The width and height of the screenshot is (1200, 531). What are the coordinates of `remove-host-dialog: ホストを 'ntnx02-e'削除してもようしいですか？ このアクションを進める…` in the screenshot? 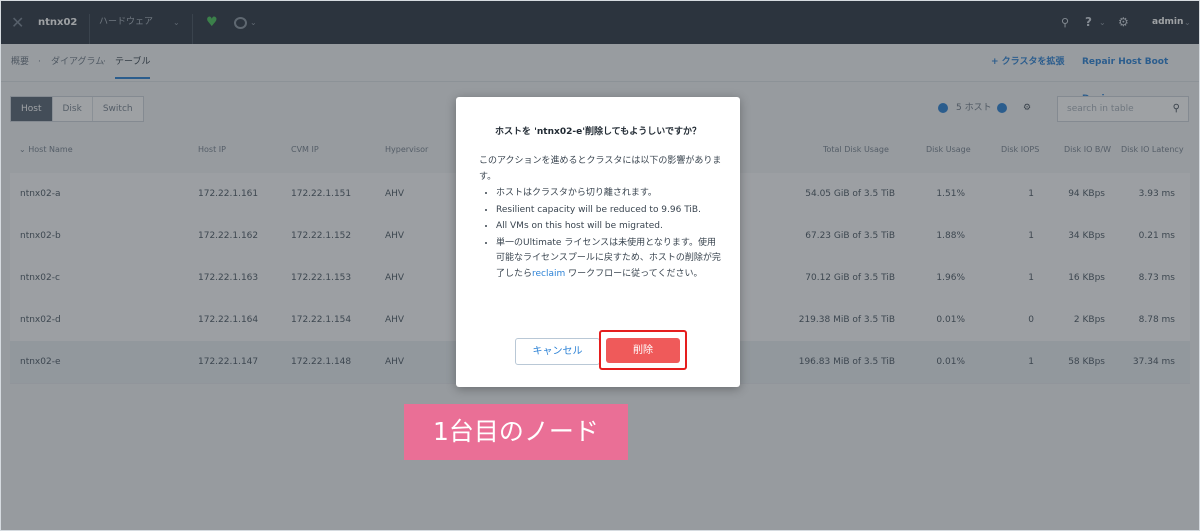 It's located at (598, 242).